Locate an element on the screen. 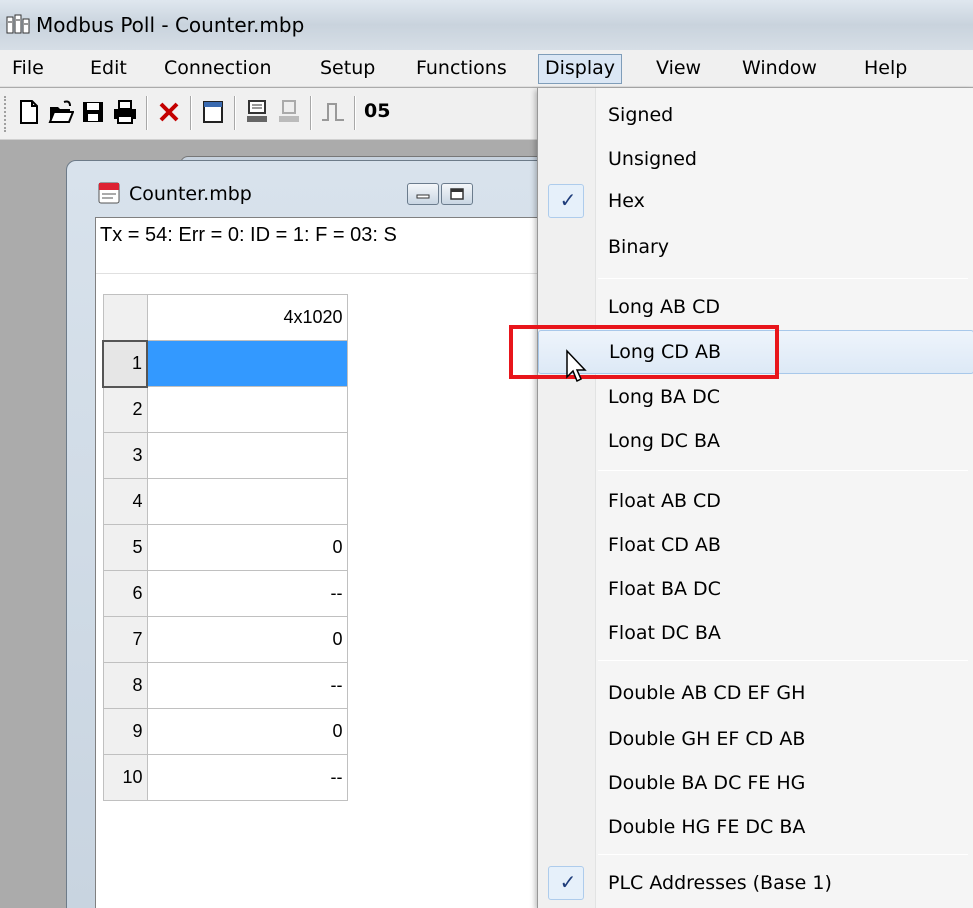  menu-display: Display is located at coordinates (580, 69).